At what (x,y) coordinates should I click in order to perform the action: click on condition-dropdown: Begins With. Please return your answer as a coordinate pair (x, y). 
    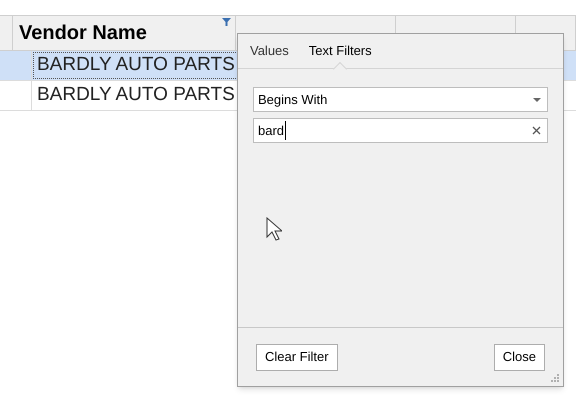
    Looking at the image, I should click on (400, 99).